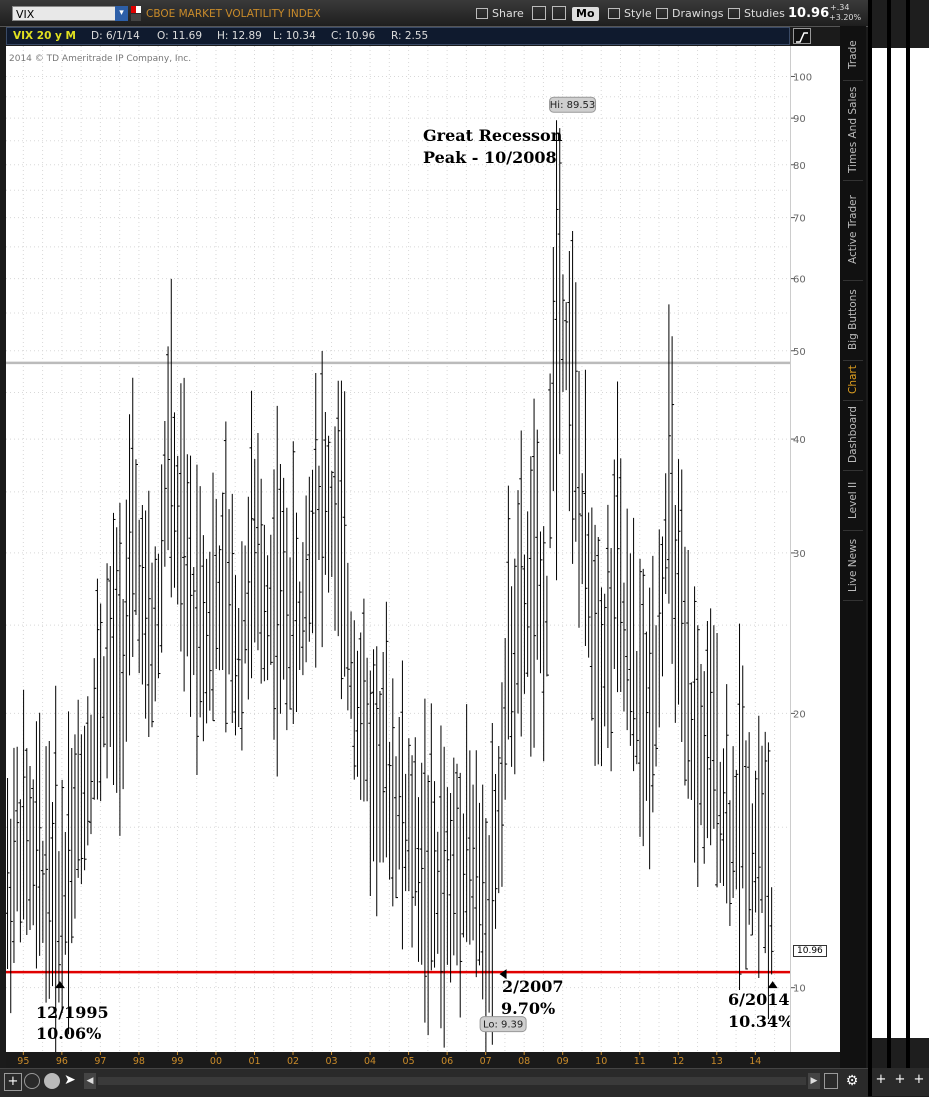  What do you see at coordinates (69, 1033) in the screenshot?
I see `annotation-low1-value: 10.06%` at bounding box center [69, 1033].